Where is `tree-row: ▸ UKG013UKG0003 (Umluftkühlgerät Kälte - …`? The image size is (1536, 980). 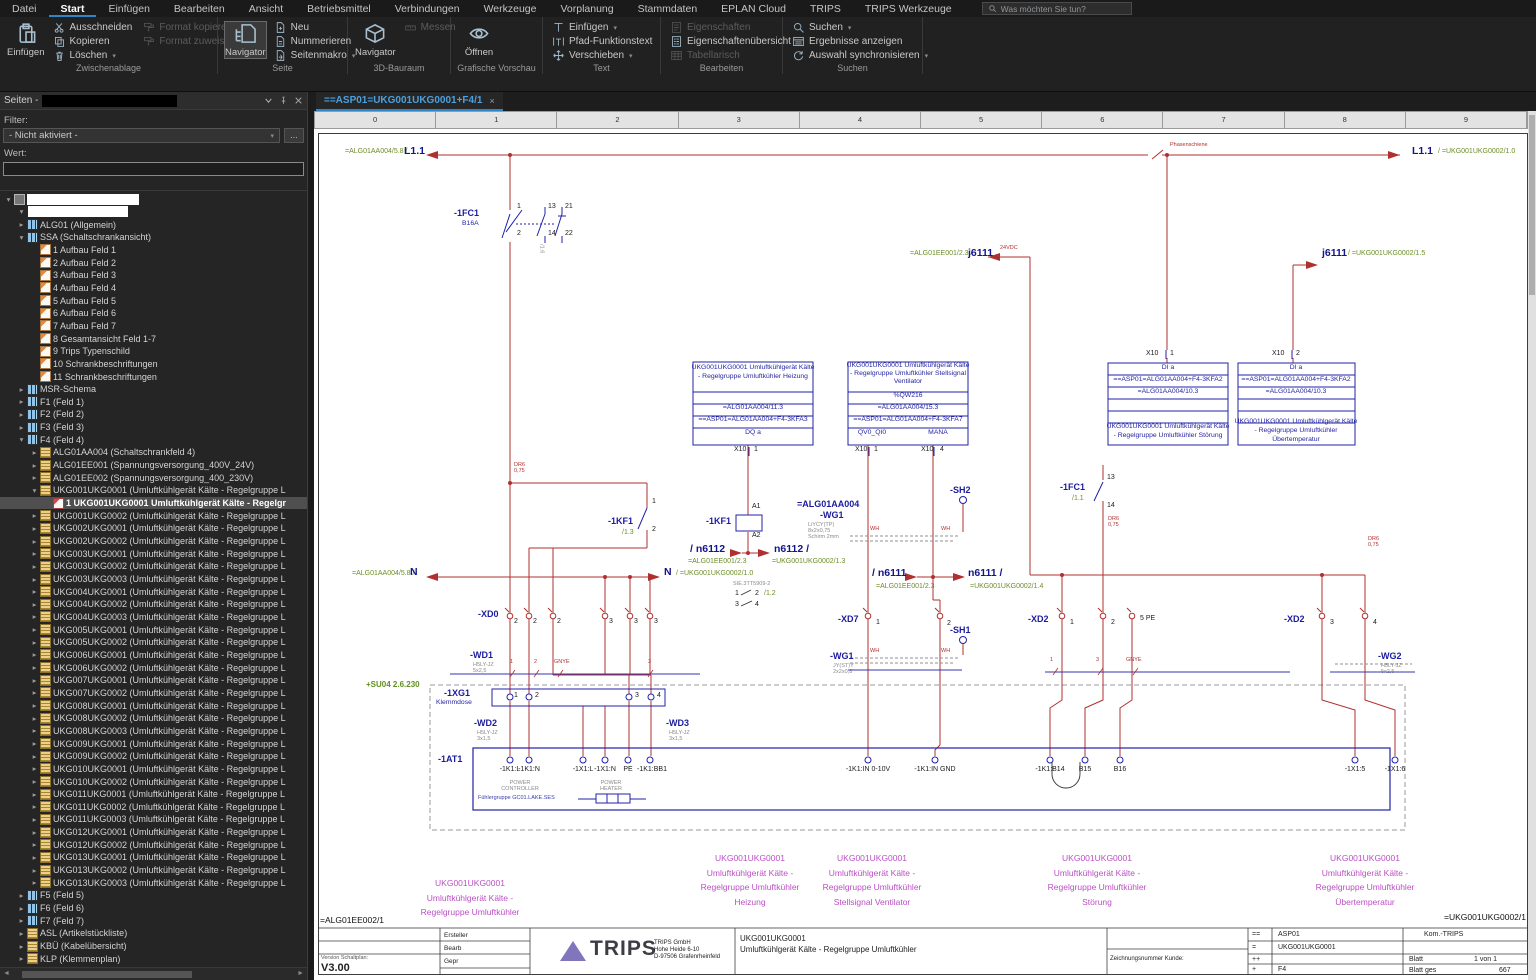
tree-row: ▸ UKG013UKG0003 (Umluftkühlgerät Kälte - … is located at coordinates (153, 882).